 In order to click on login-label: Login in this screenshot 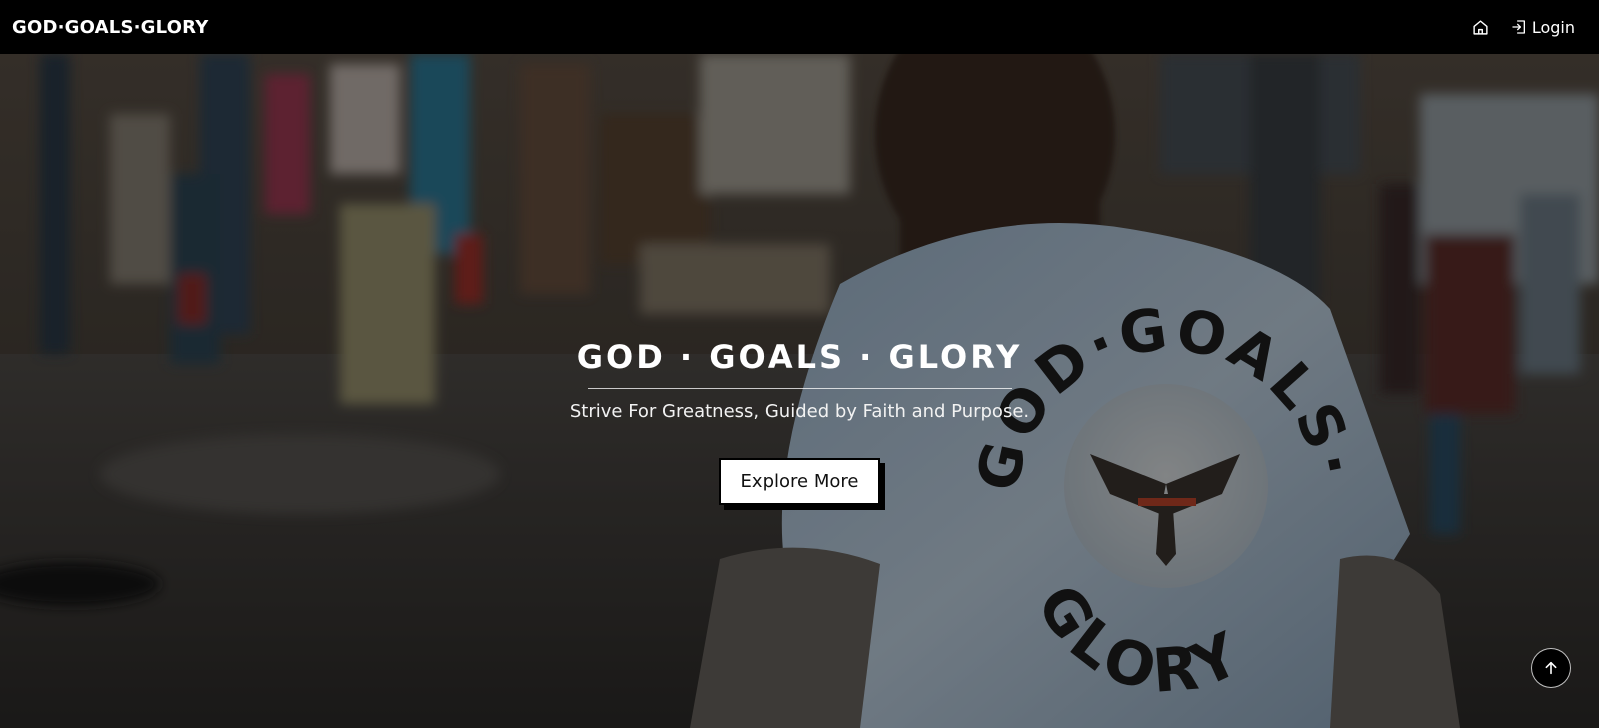, I will do `click(1553, 27)`.